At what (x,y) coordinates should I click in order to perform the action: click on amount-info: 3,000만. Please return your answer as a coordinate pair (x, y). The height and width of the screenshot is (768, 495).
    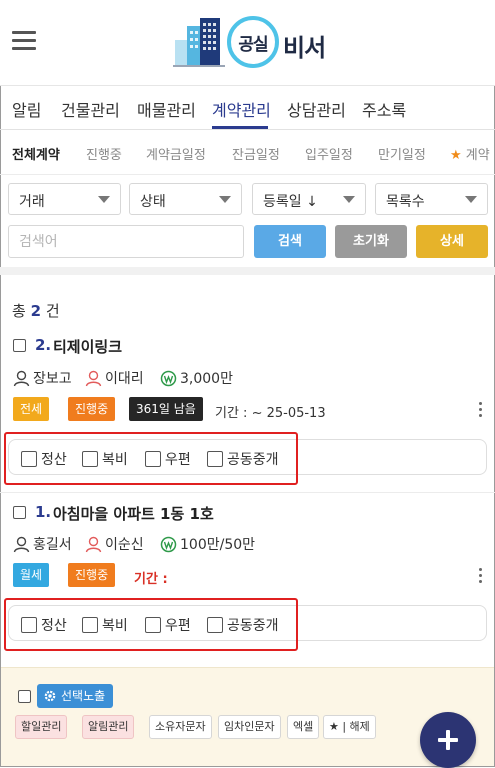
    Looking at the image, I should click on (196, 378).